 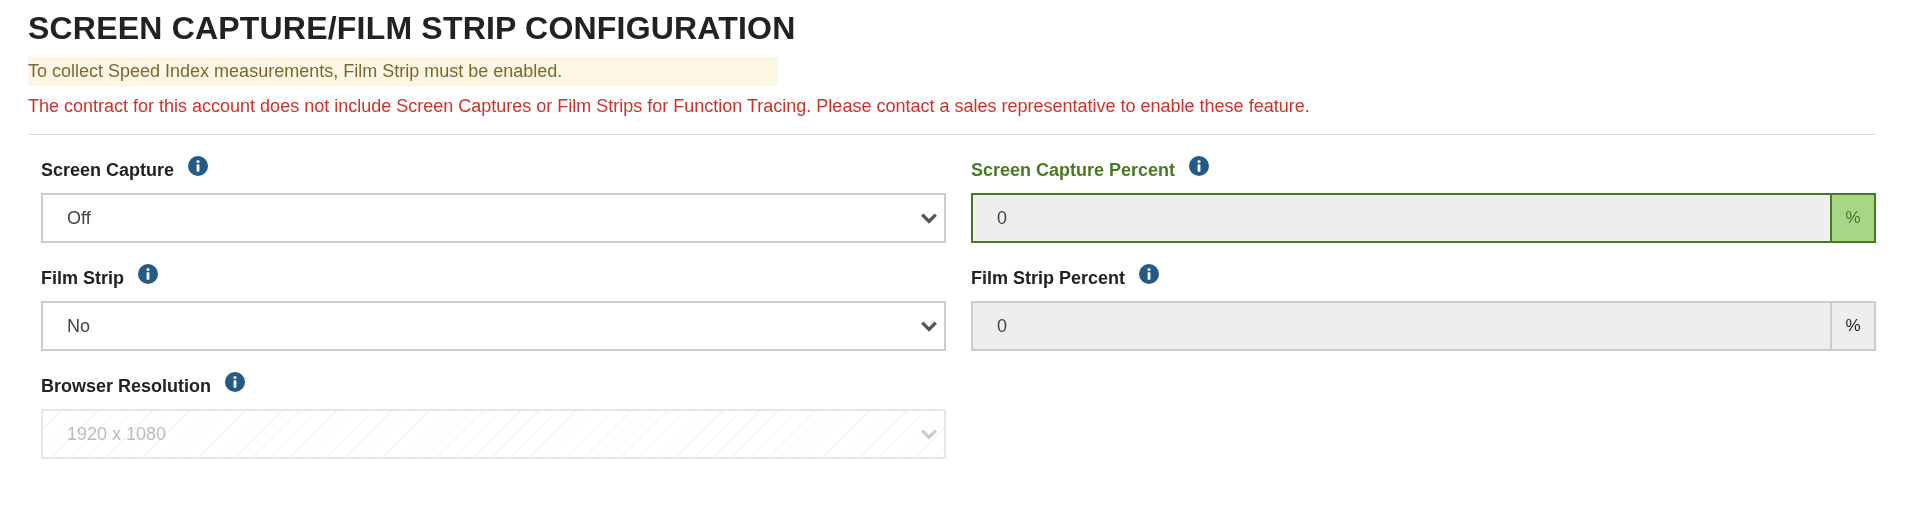 I want to click on select-field: No, so click(x=493, y=326).